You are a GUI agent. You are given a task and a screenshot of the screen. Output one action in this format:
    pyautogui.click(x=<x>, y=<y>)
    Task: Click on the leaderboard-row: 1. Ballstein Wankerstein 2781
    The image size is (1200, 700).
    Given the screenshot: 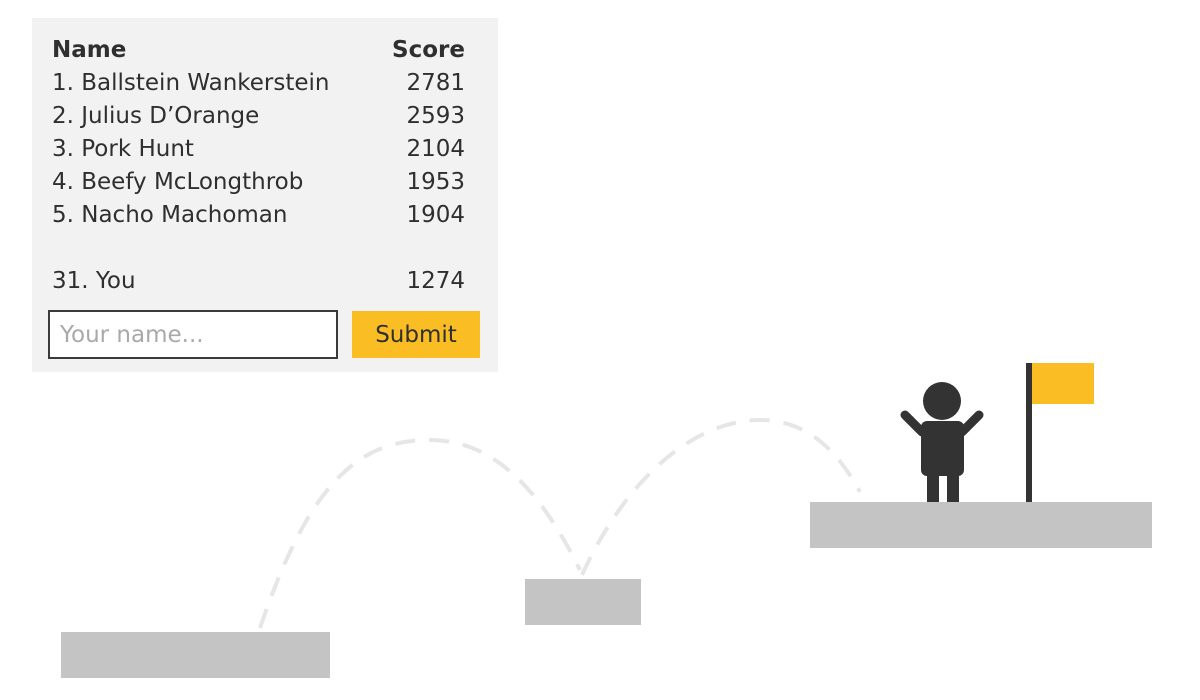 What is the action you would take?
    pyautogui.click(x=258, y=83)
    